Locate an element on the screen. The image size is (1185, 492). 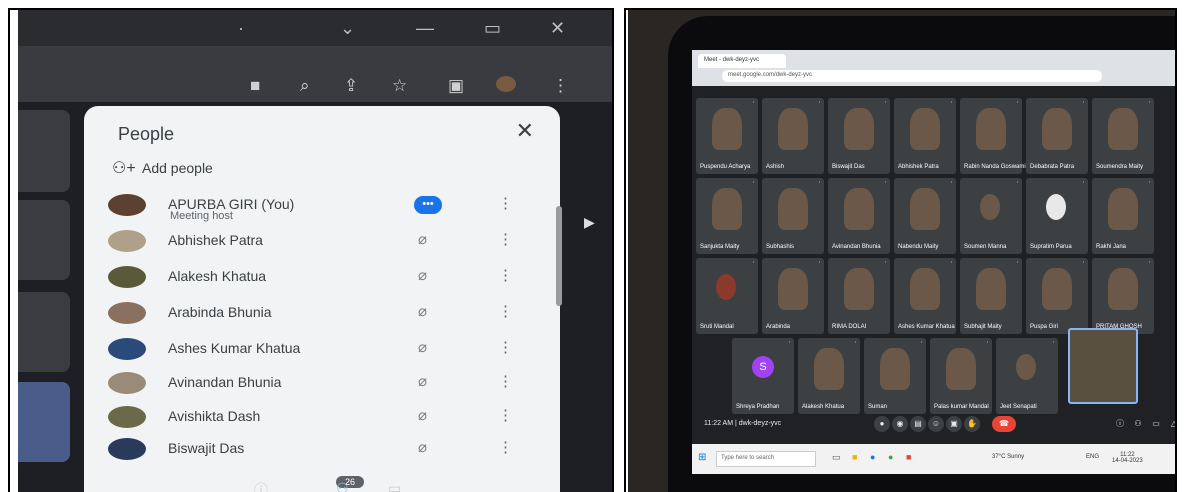
activities-icon: △ is located at coordinates (1170, 424).